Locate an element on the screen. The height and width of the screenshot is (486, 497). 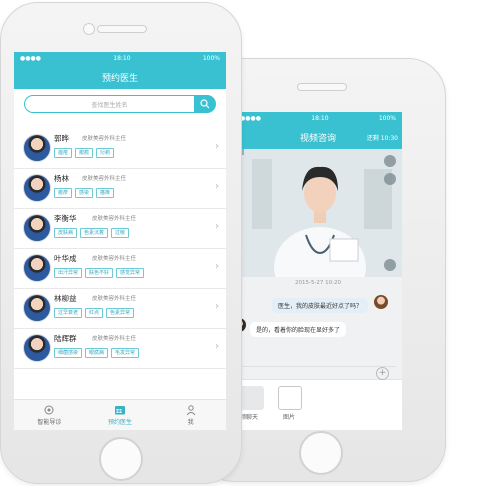
doctor-name: 林柳益 is located at coordinates (65, 298).